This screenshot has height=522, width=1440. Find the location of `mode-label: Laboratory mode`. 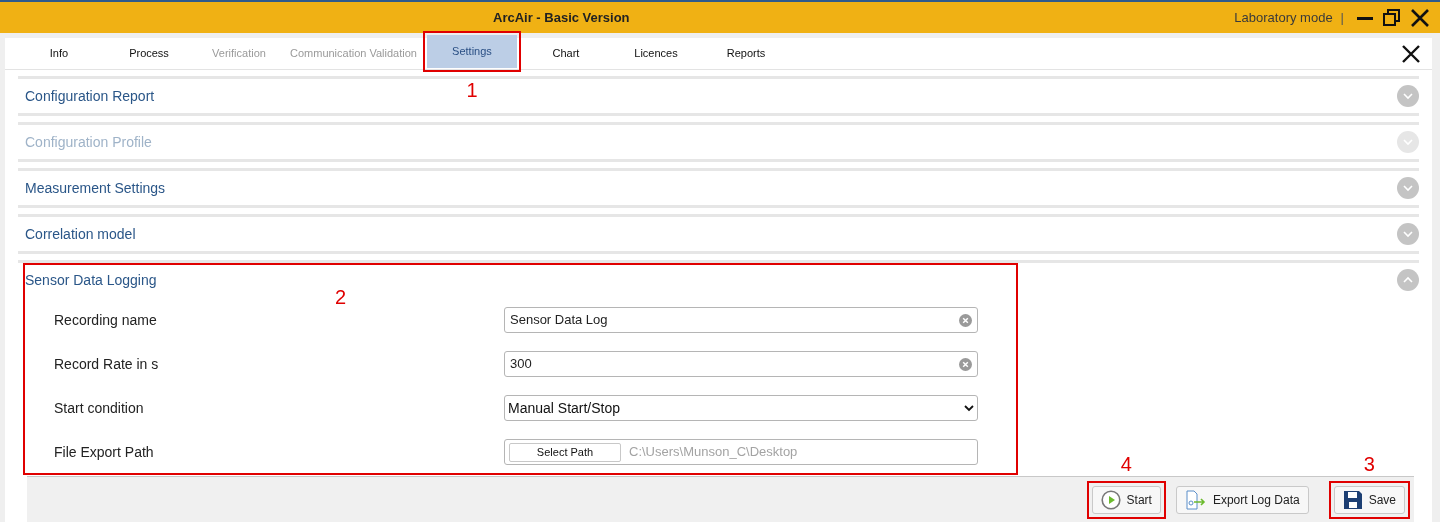

mode-label: Laboratory mode is located at coordinates (1283, 17).